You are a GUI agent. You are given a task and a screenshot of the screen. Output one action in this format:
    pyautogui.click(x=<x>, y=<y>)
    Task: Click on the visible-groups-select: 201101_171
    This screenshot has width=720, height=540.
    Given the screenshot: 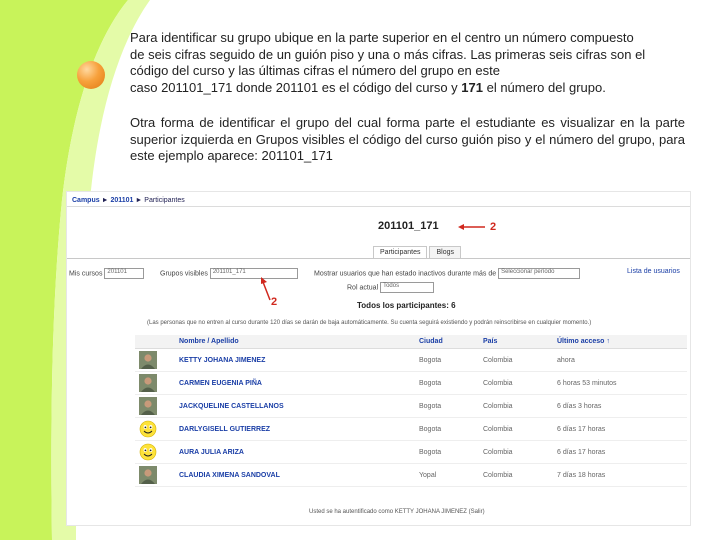 What is the action you would take?
    pyautogui.click(x=253, y=273)
    